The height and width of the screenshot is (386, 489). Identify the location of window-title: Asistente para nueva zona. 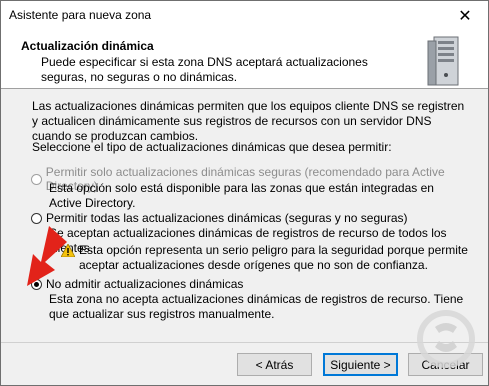
(80, 15).